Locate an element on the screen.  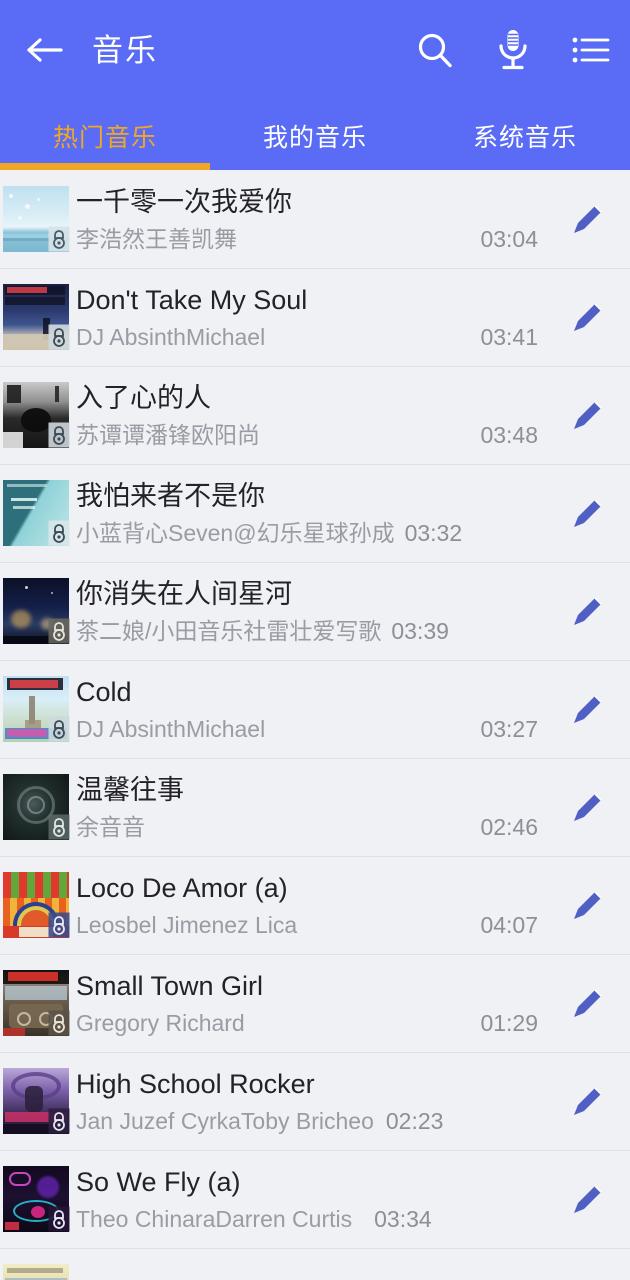
song-subline: Theo ChinaraDarren Curtis 03:34 is located at coordinates (311, 1219).